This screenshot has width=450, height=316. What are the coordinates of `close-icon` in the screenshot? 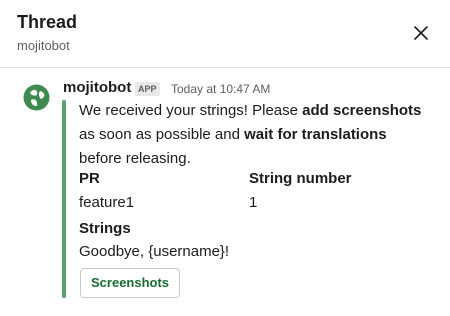 It's located at (421, 33).